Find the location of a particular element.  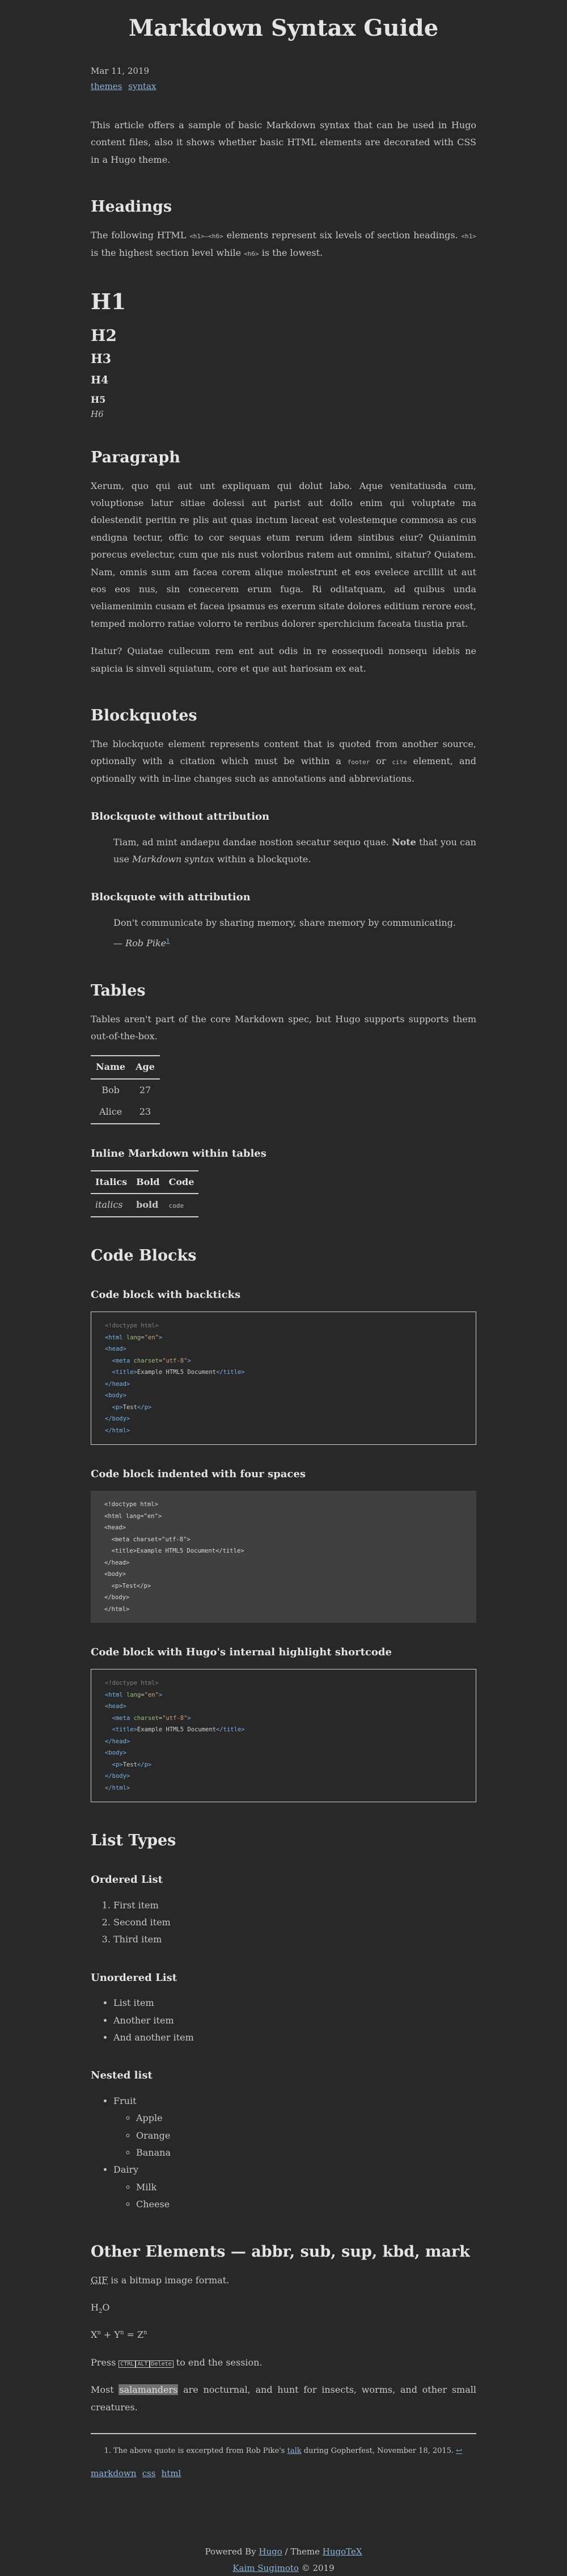

abbr: GIF is located at coordinates (99, 2280).